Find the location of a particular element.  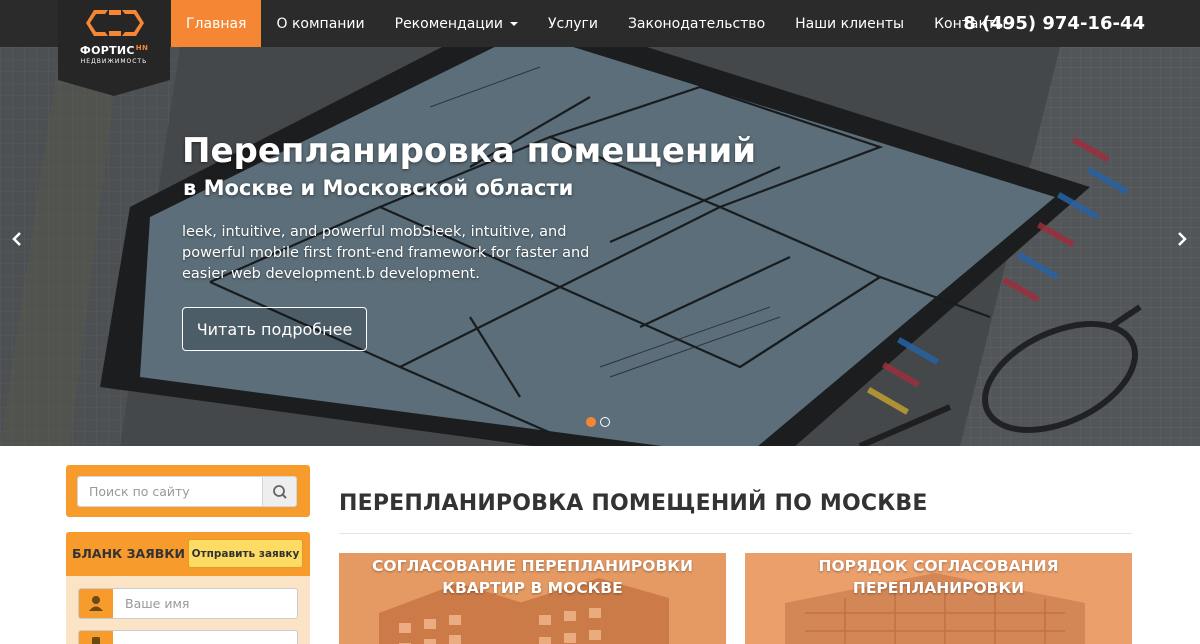

chevron-right-icon is located at coordinates (1182, 239).